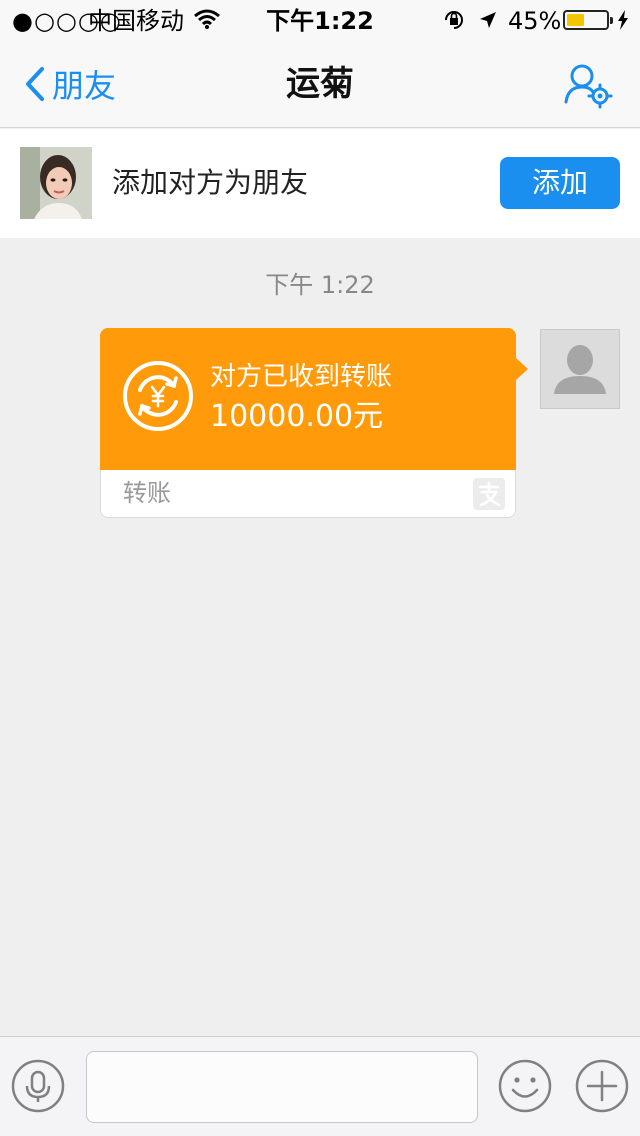  I want to click on battery-level, so click(575, 20).